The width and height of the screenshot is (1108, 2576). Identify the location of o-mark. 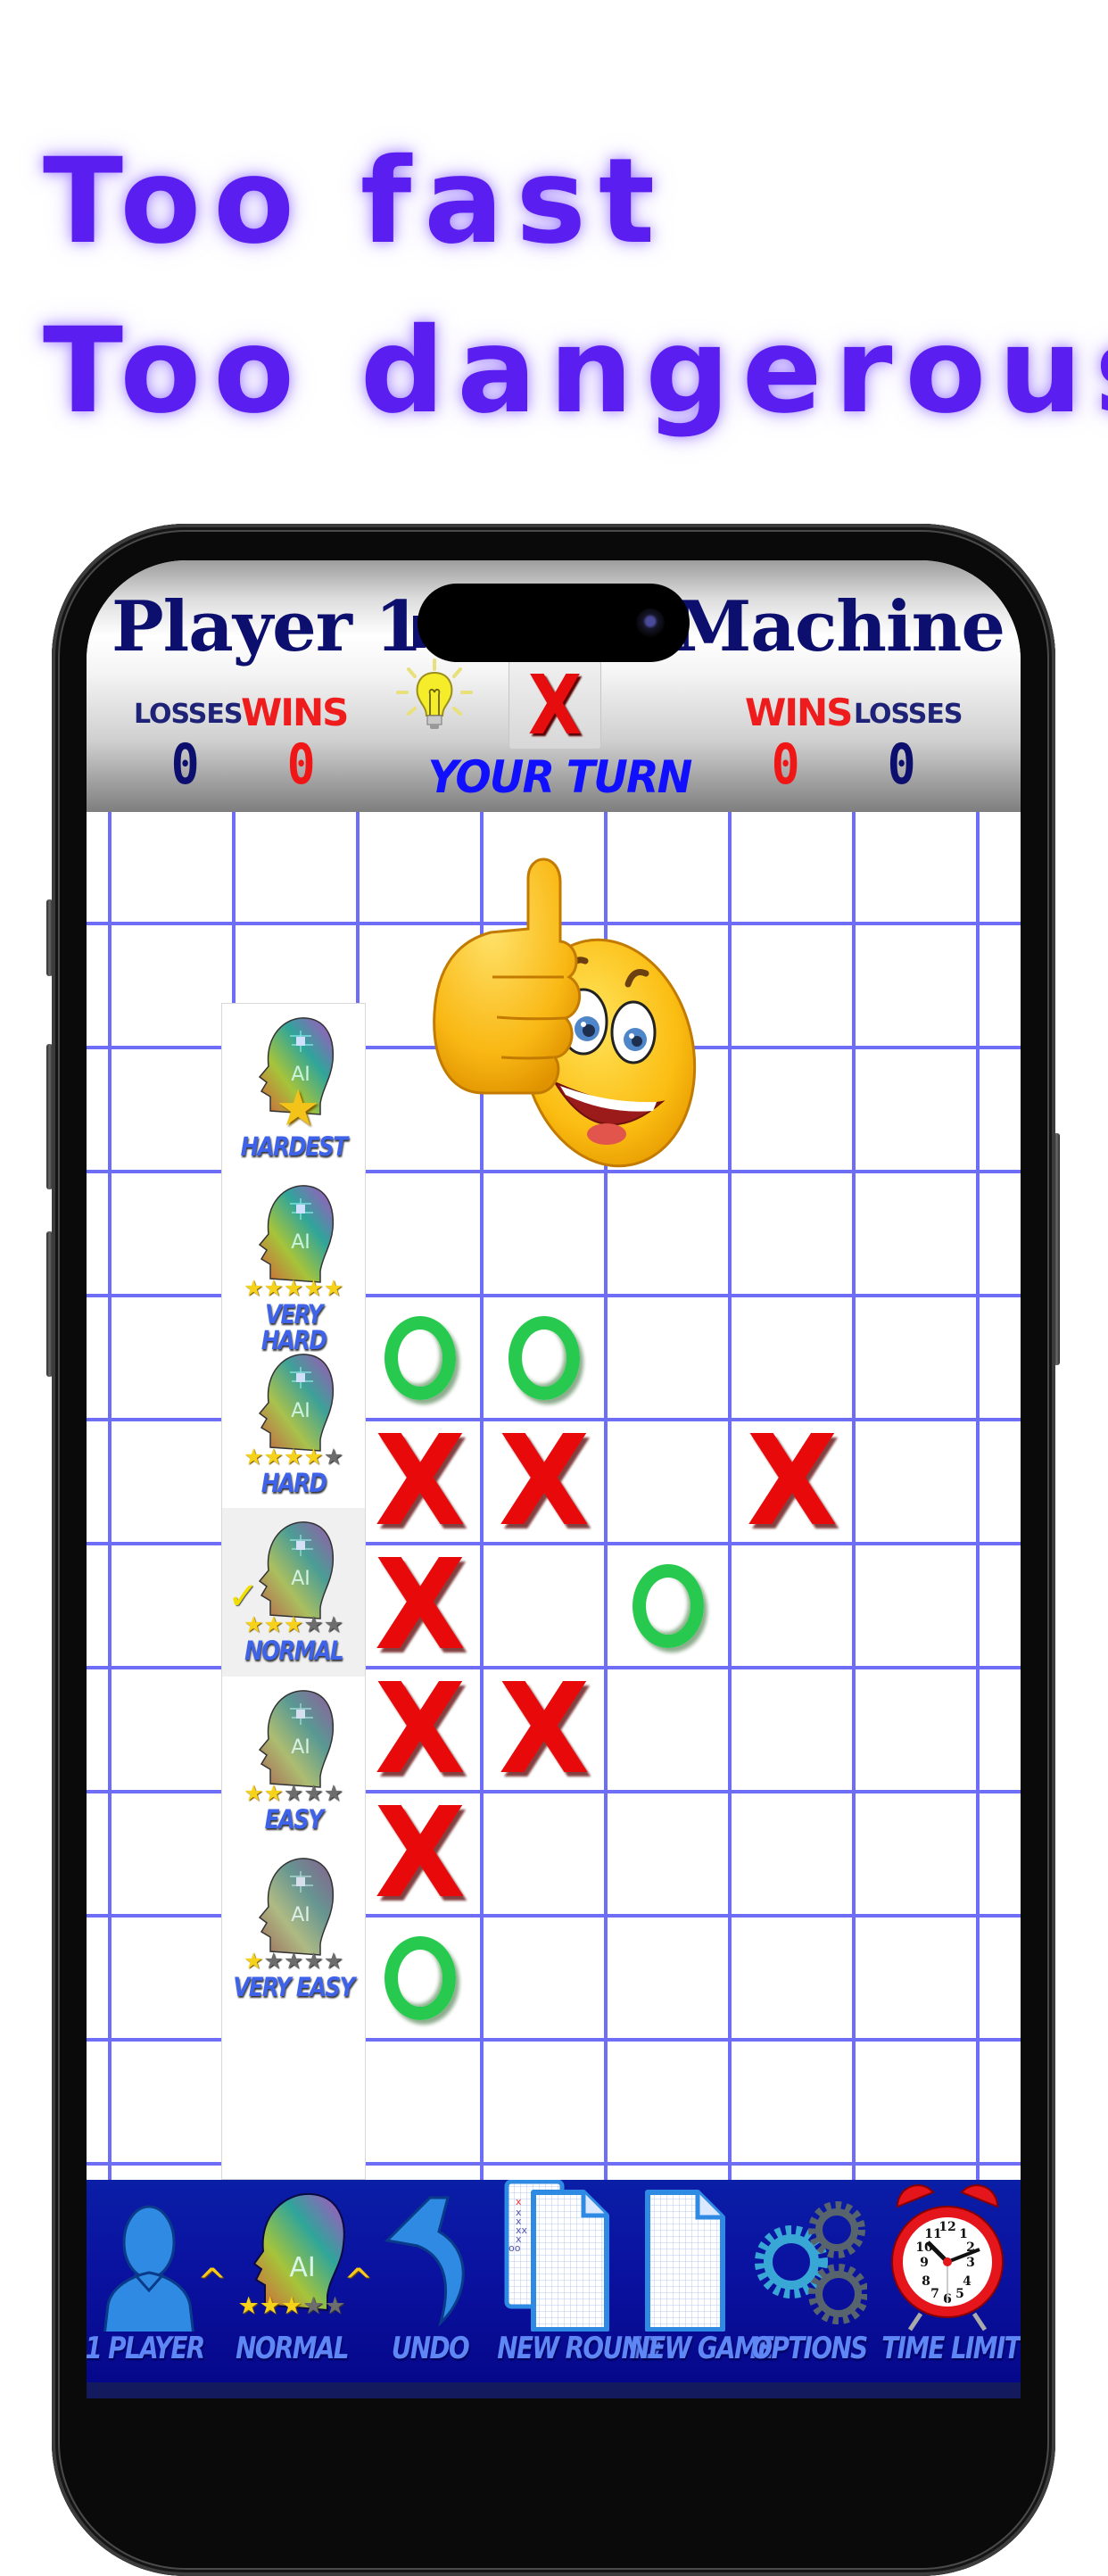
(544, 1357).